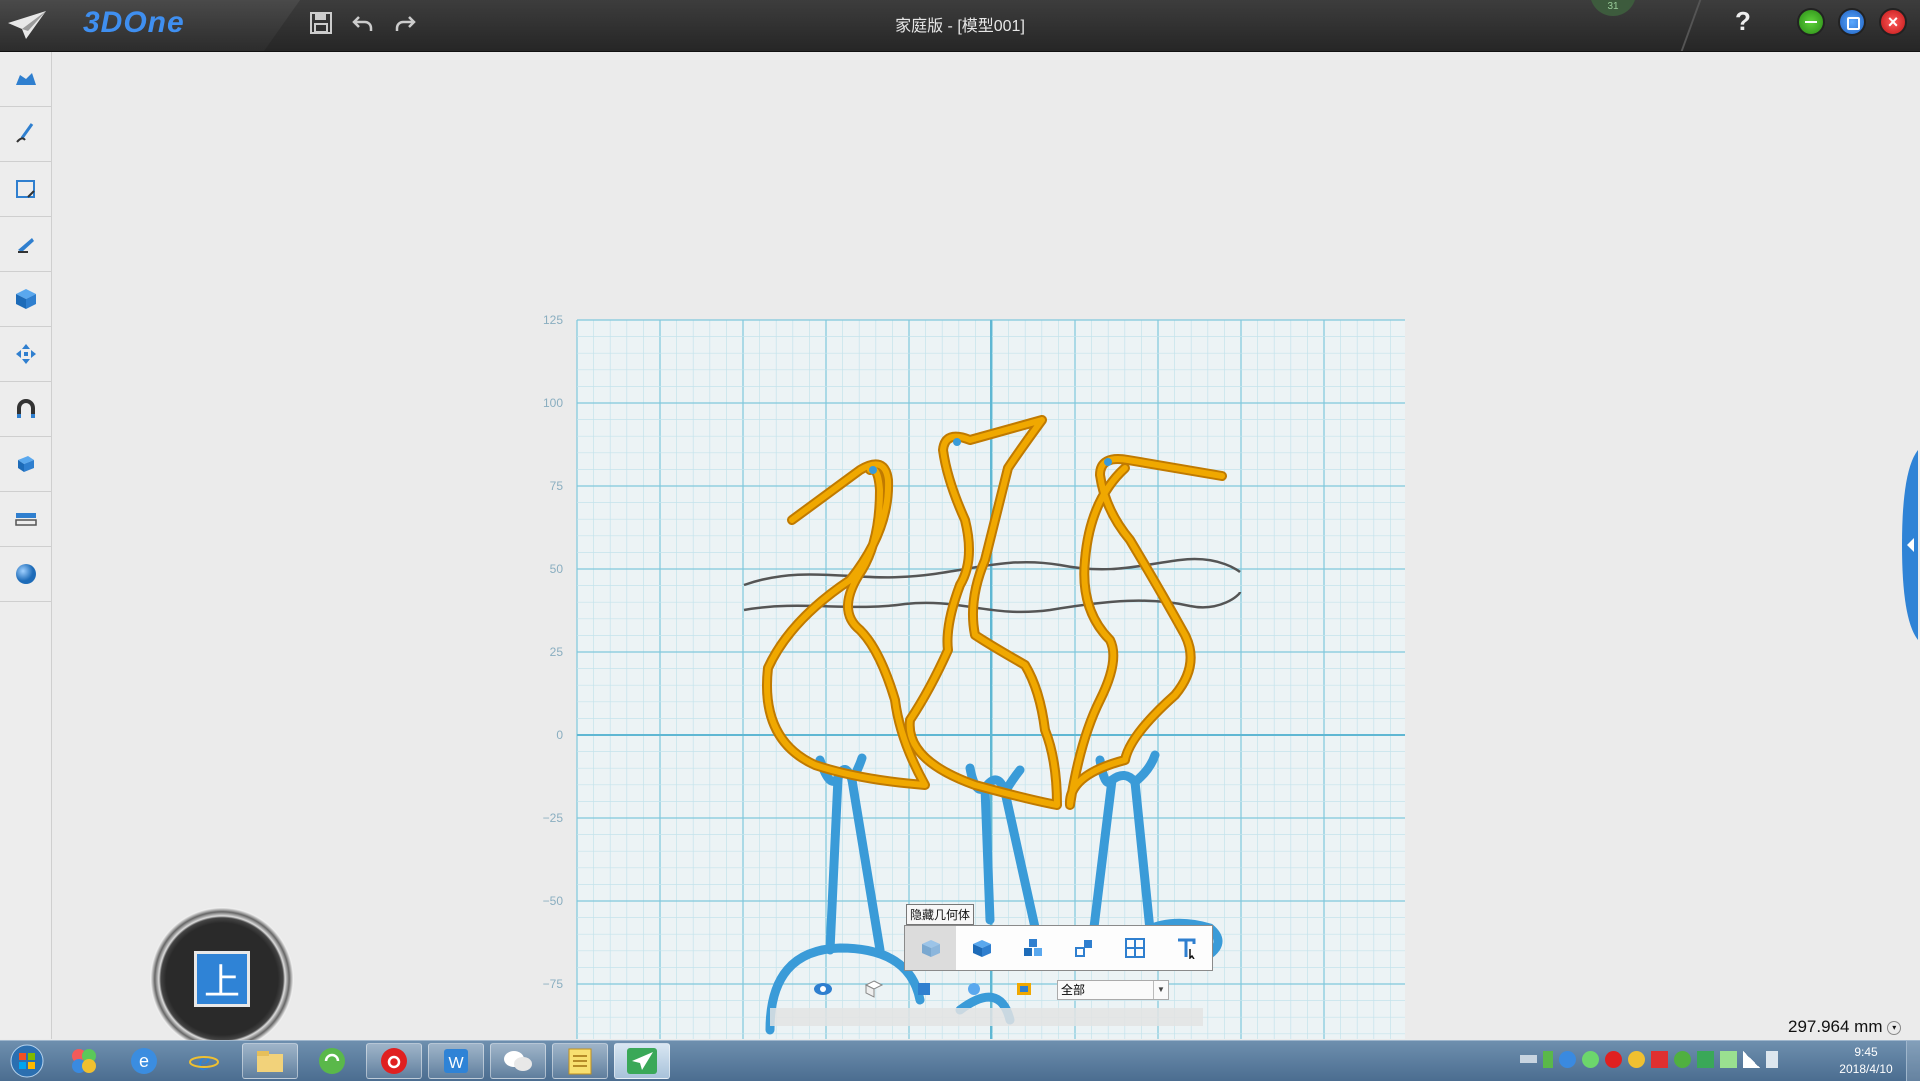 Image resolution: width=1920 pixels, height=1081 pixels. I want to click on taskbar-app-notes, so click(580, 1061).